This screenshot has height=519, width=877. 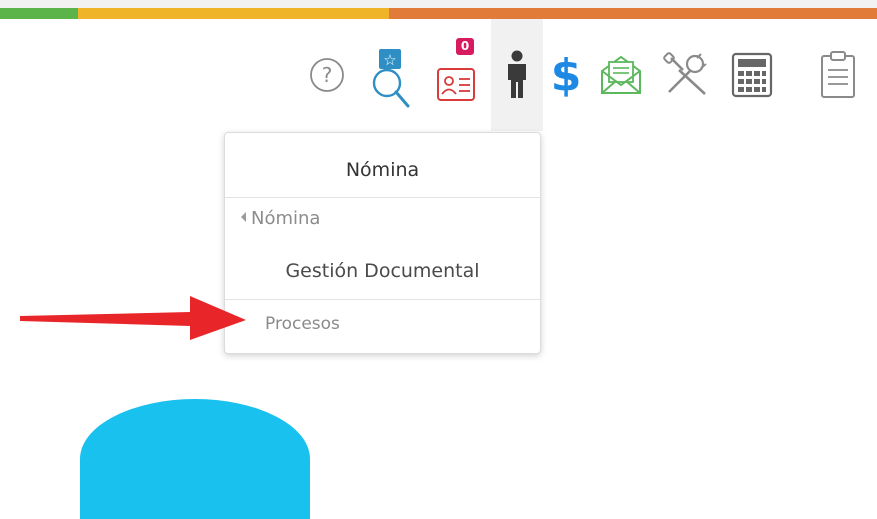 I want to click on person-button, so click(x=517, y=75).